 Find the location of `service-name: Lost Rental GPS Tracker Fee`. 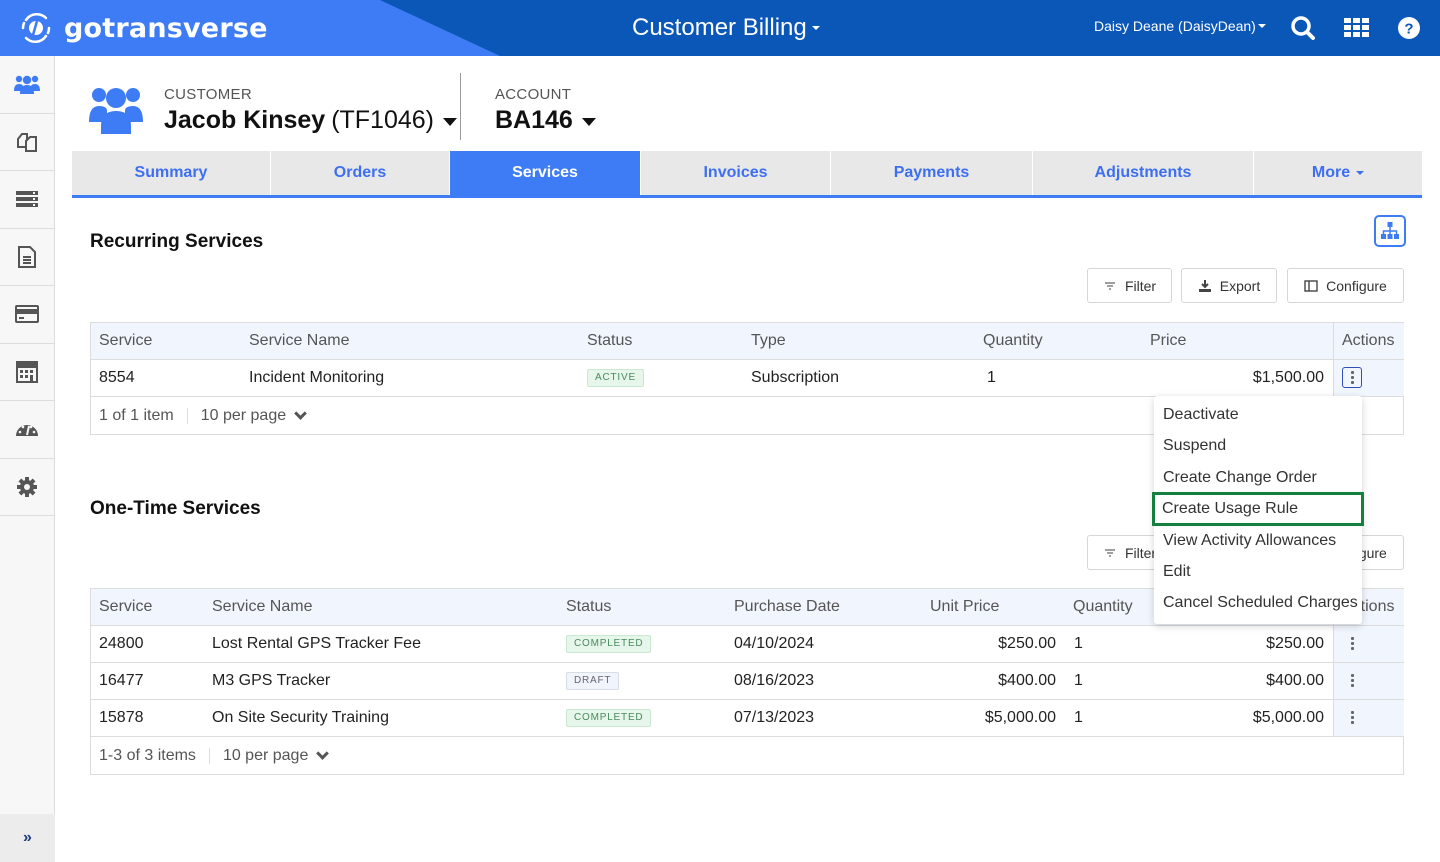

service-name: Lost Rental GPS Tracker Fee is located at coordinates (316, 644).